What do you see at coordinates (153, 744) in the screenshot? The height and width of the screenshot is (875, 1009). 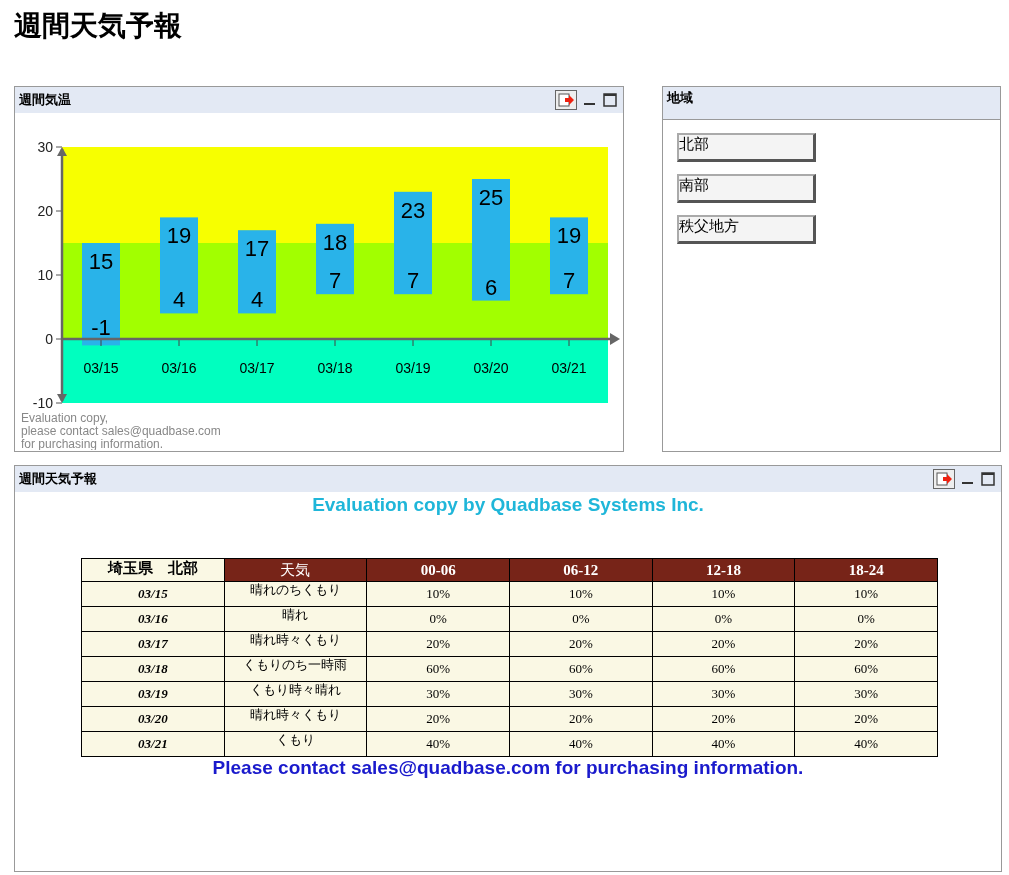 I see `table-cell: 03/21` at bounding box center [153, 744].